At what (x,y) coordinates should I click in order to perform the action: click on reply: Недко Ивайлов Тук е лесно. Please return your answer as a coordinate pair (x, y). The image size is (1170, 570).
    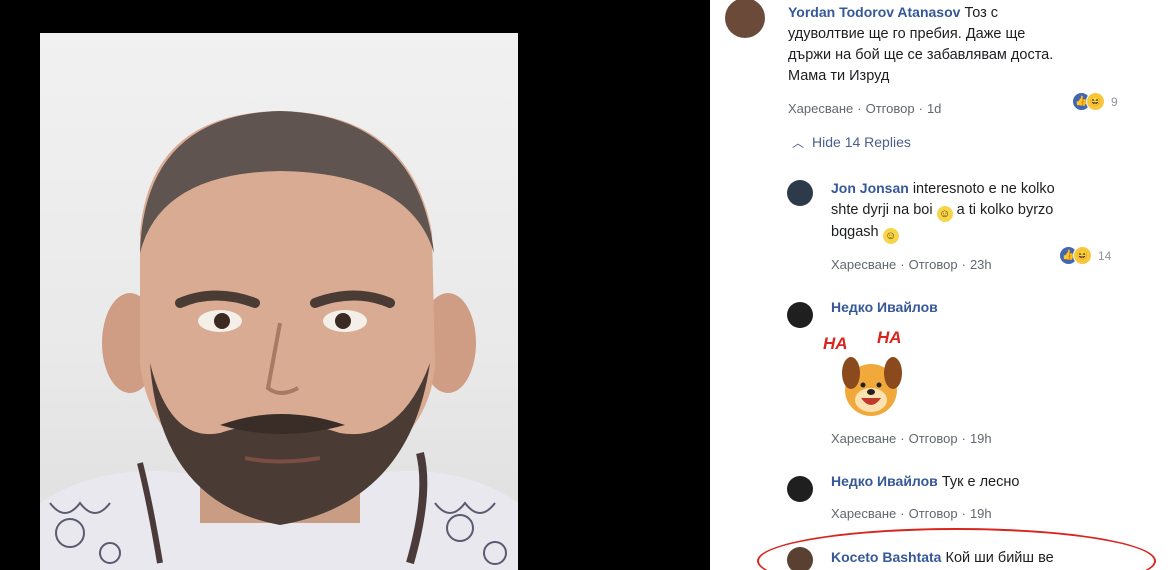
    Looking at the image, I should click on (925, 482).